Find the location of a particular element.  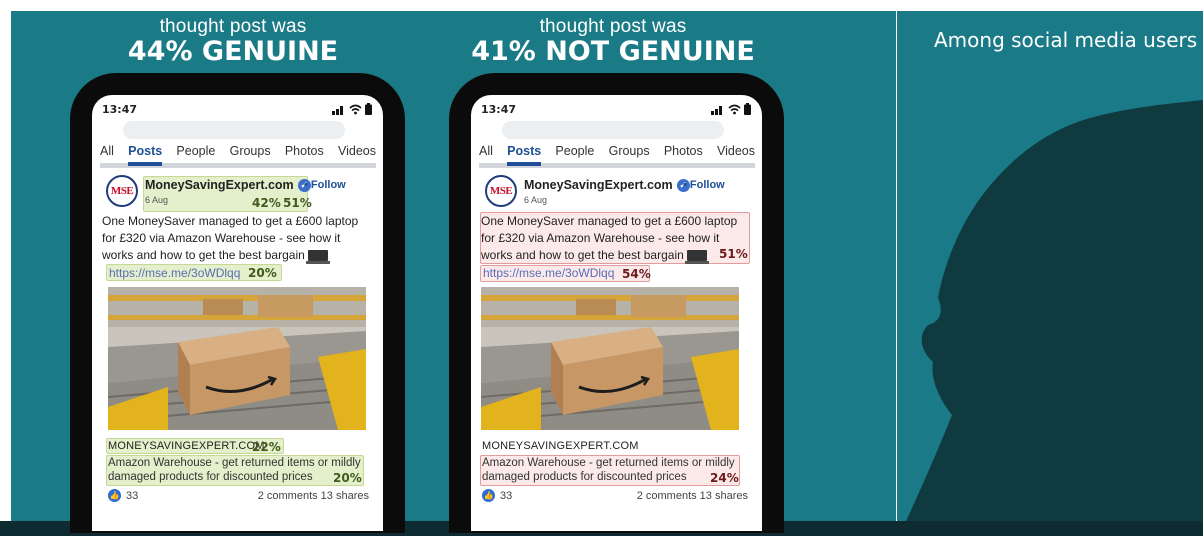

link-percent: 20% is located at coordinates (262, 273).